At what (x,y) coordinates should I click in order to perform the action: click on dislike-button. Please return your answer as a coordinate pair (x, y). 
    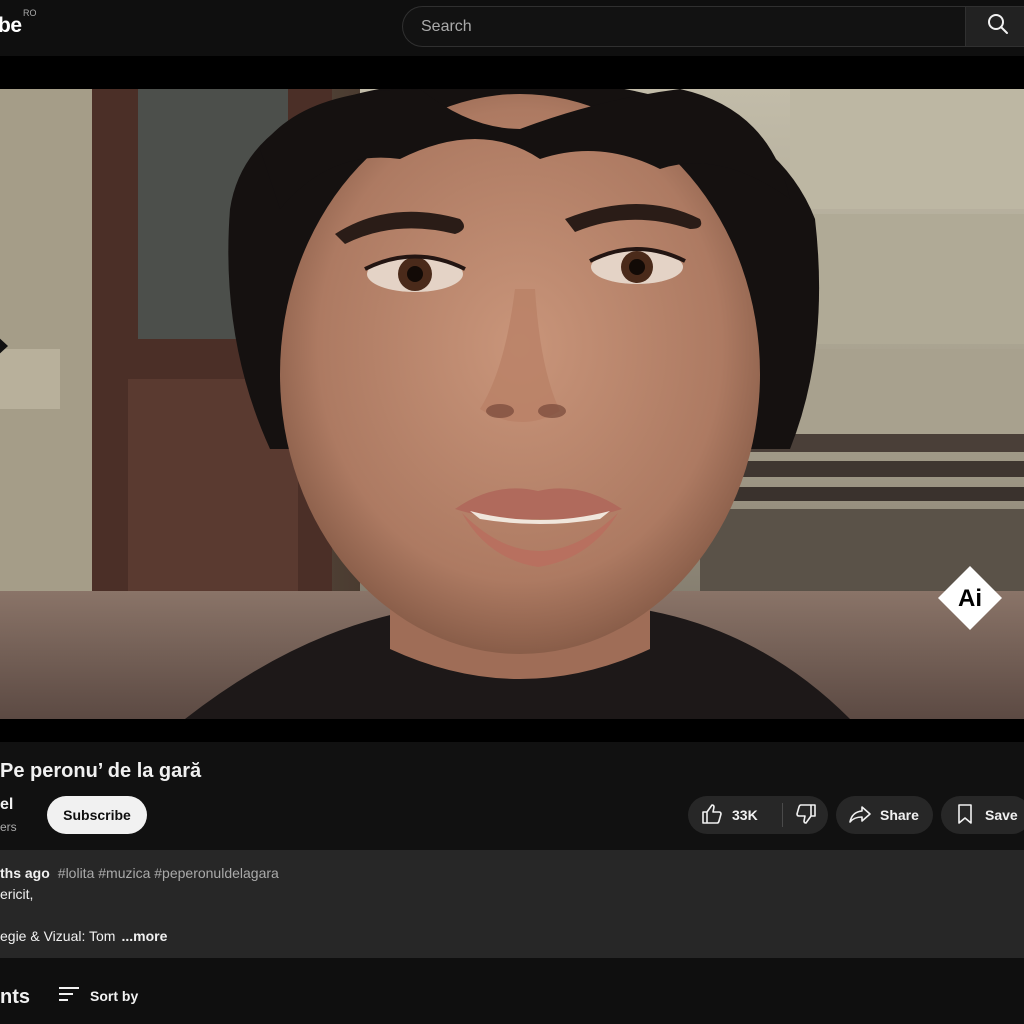
    Looking at the image, I should click on (805, 815).